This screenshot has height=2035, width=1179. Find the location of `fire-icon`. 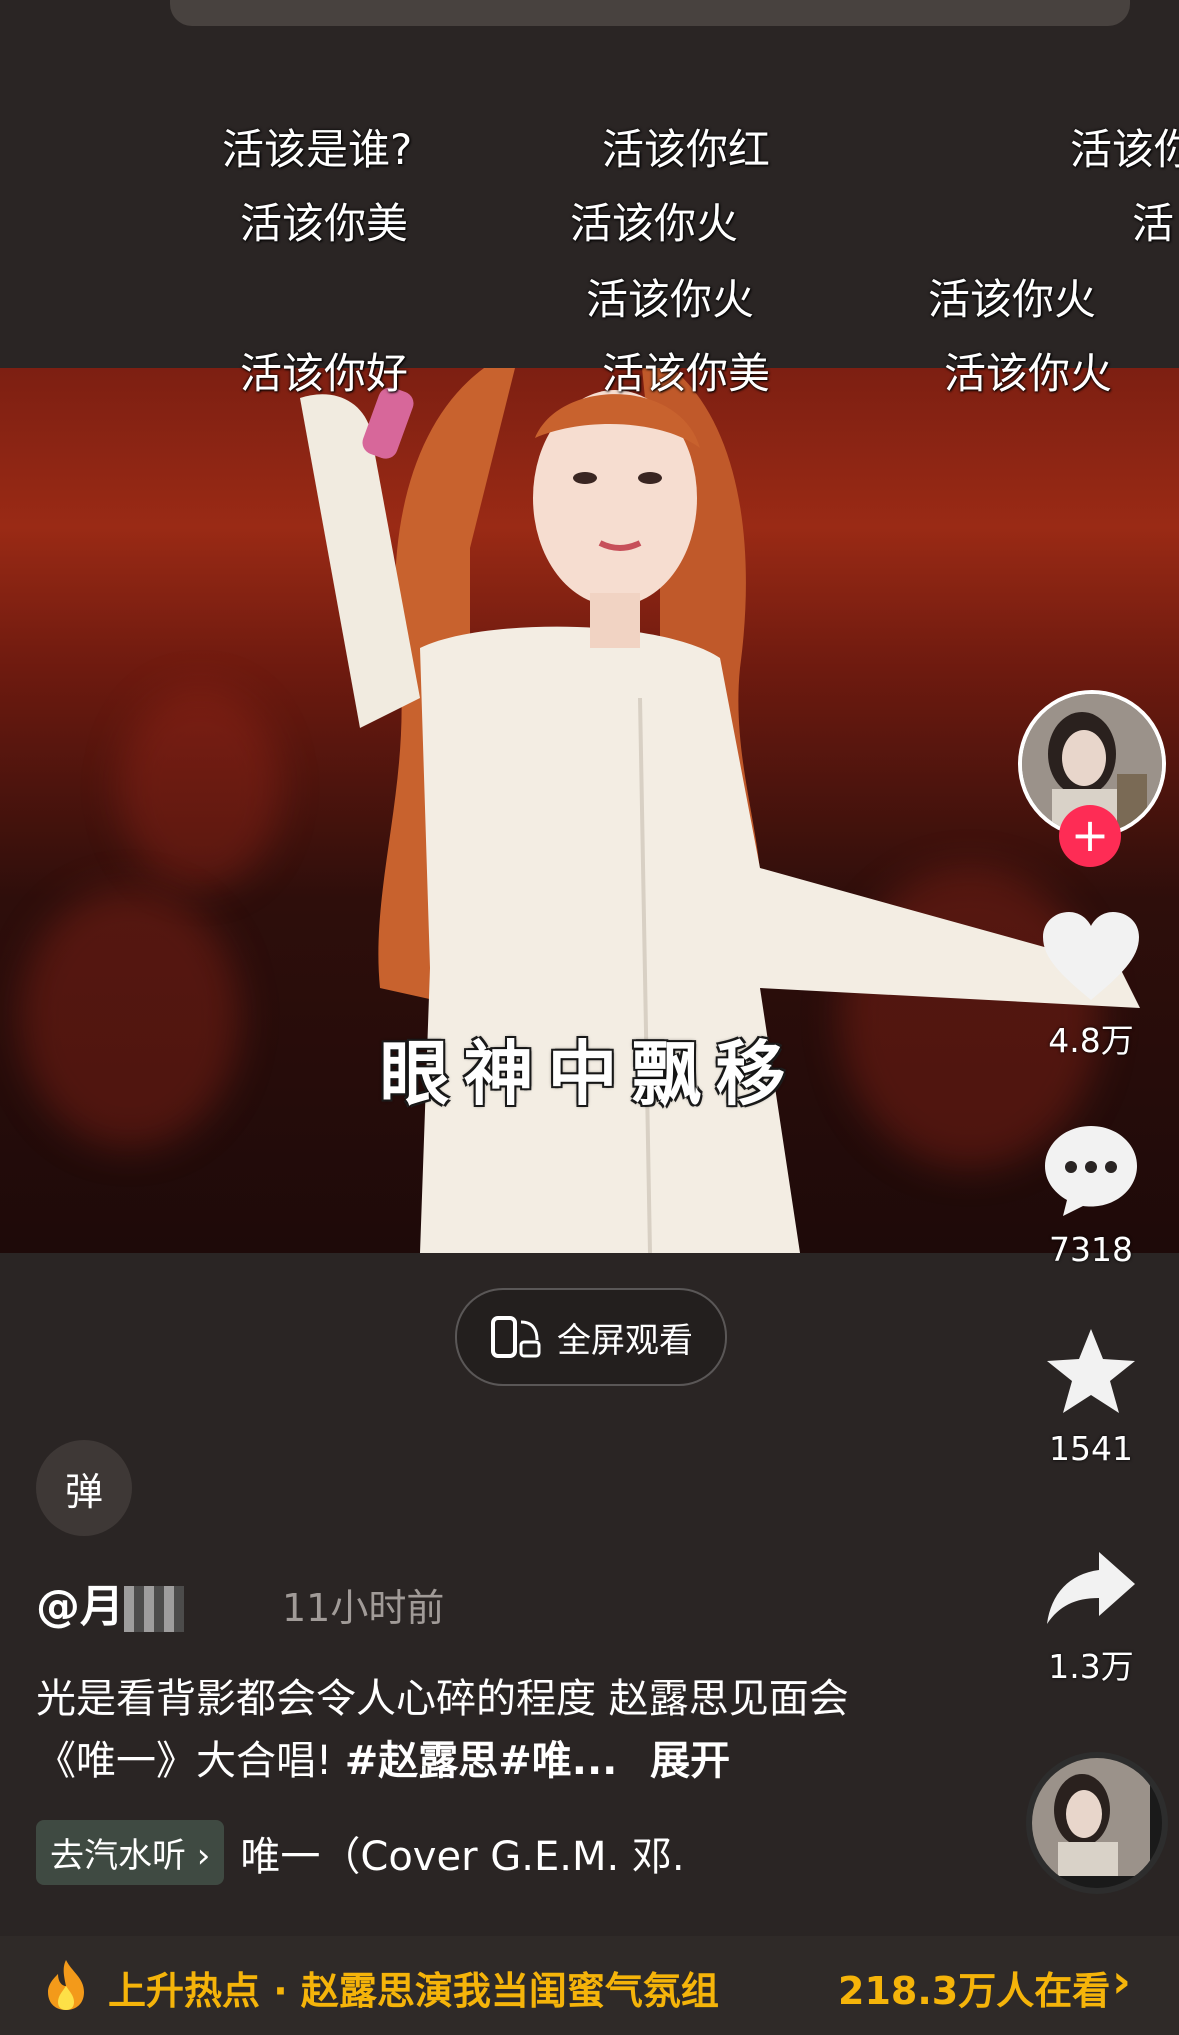

fire-icon is located at coordinates (66, 1985).